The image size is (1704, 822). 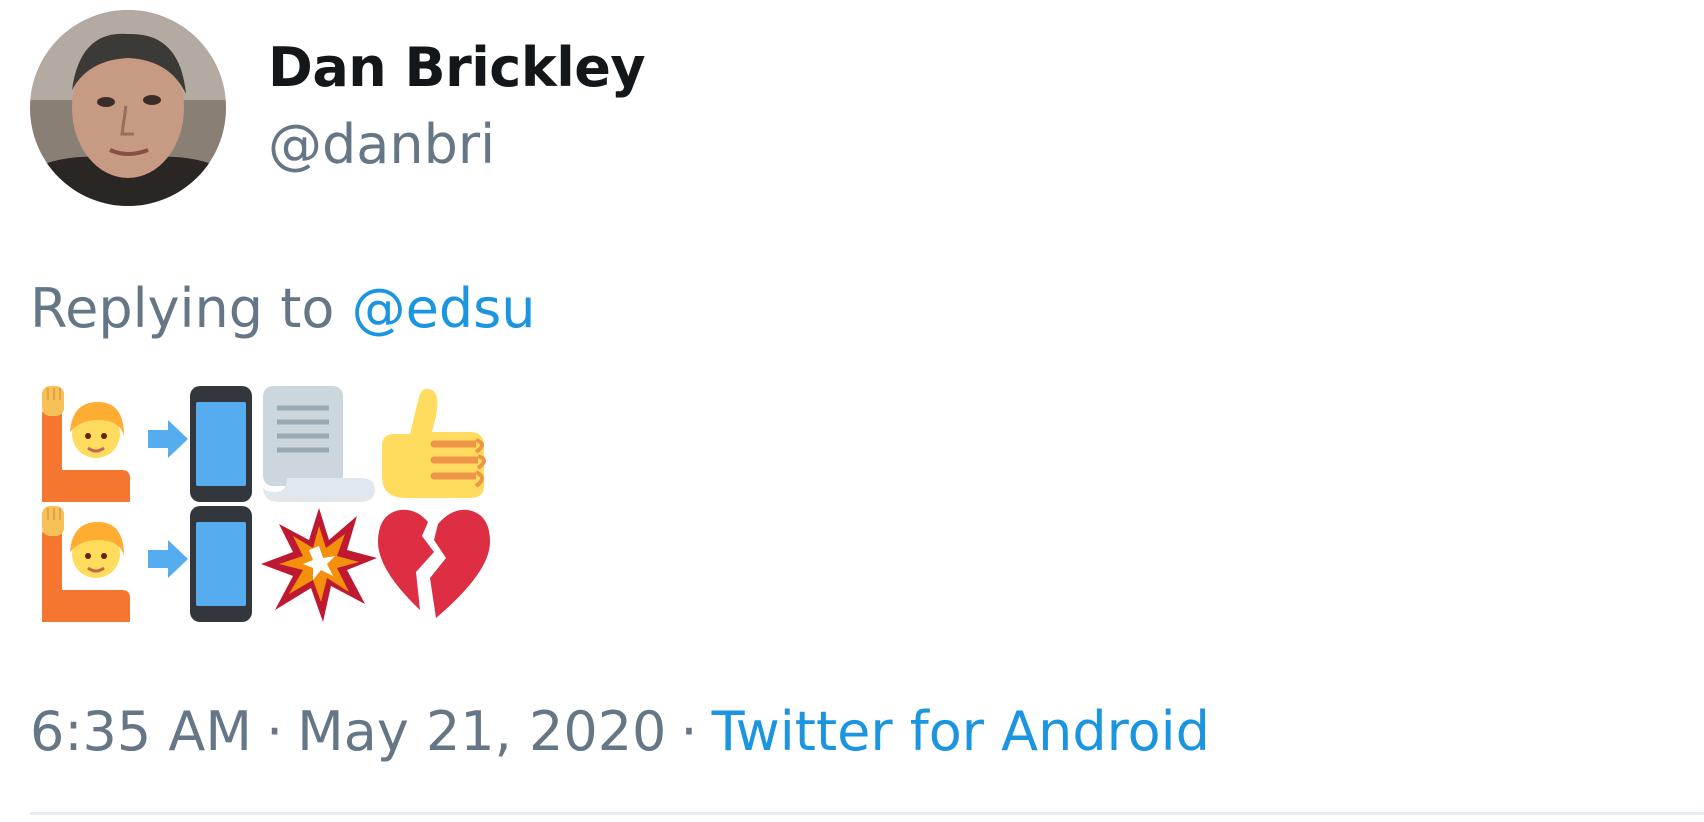 I want to click on tweet-time: 6:35 AM, so click(x=141, y=731).